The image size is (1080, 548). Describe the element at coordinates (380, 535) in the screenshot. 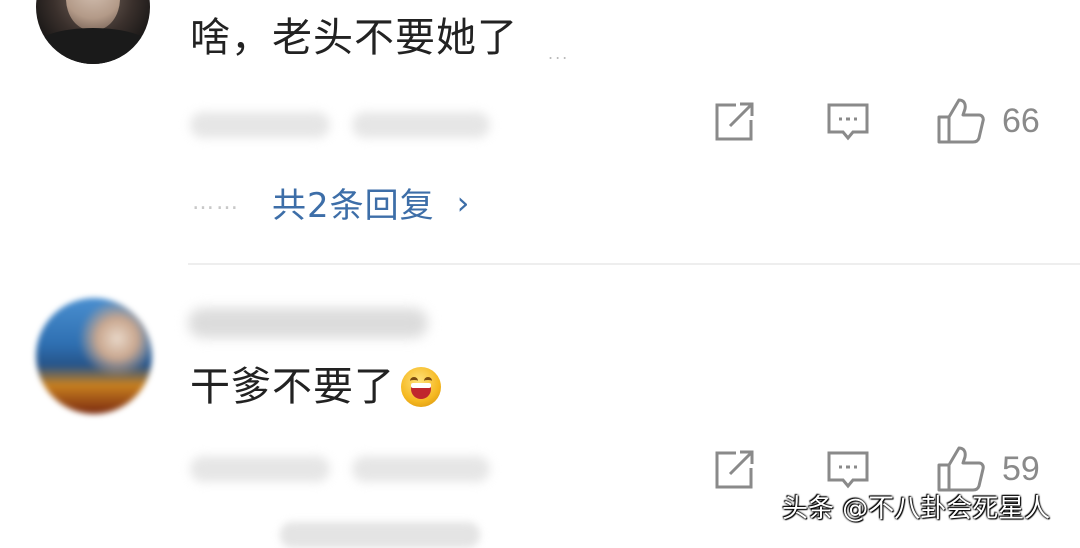

I see `replies-link-partial` at that location.